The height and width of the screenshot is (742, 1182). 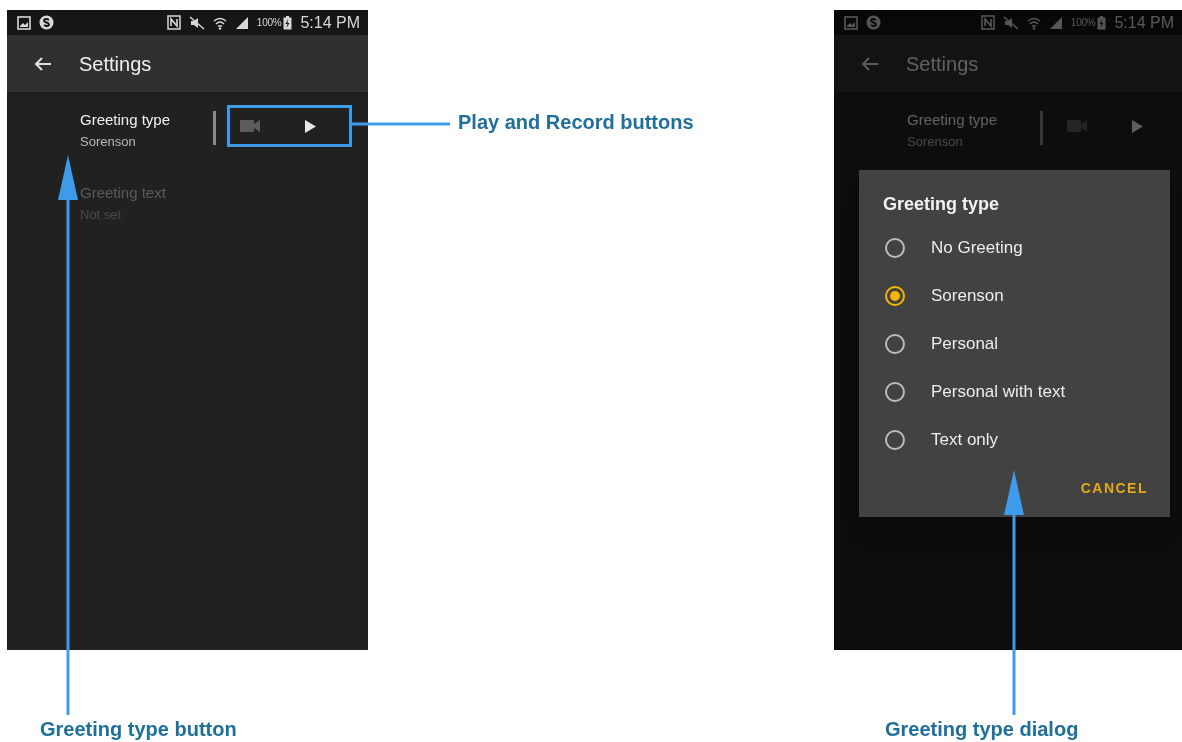 What do you see at coordinates (982, 729) in the screenshot?
I see `callout-label: Greeting type dialog` at bounding box center [982, 729].